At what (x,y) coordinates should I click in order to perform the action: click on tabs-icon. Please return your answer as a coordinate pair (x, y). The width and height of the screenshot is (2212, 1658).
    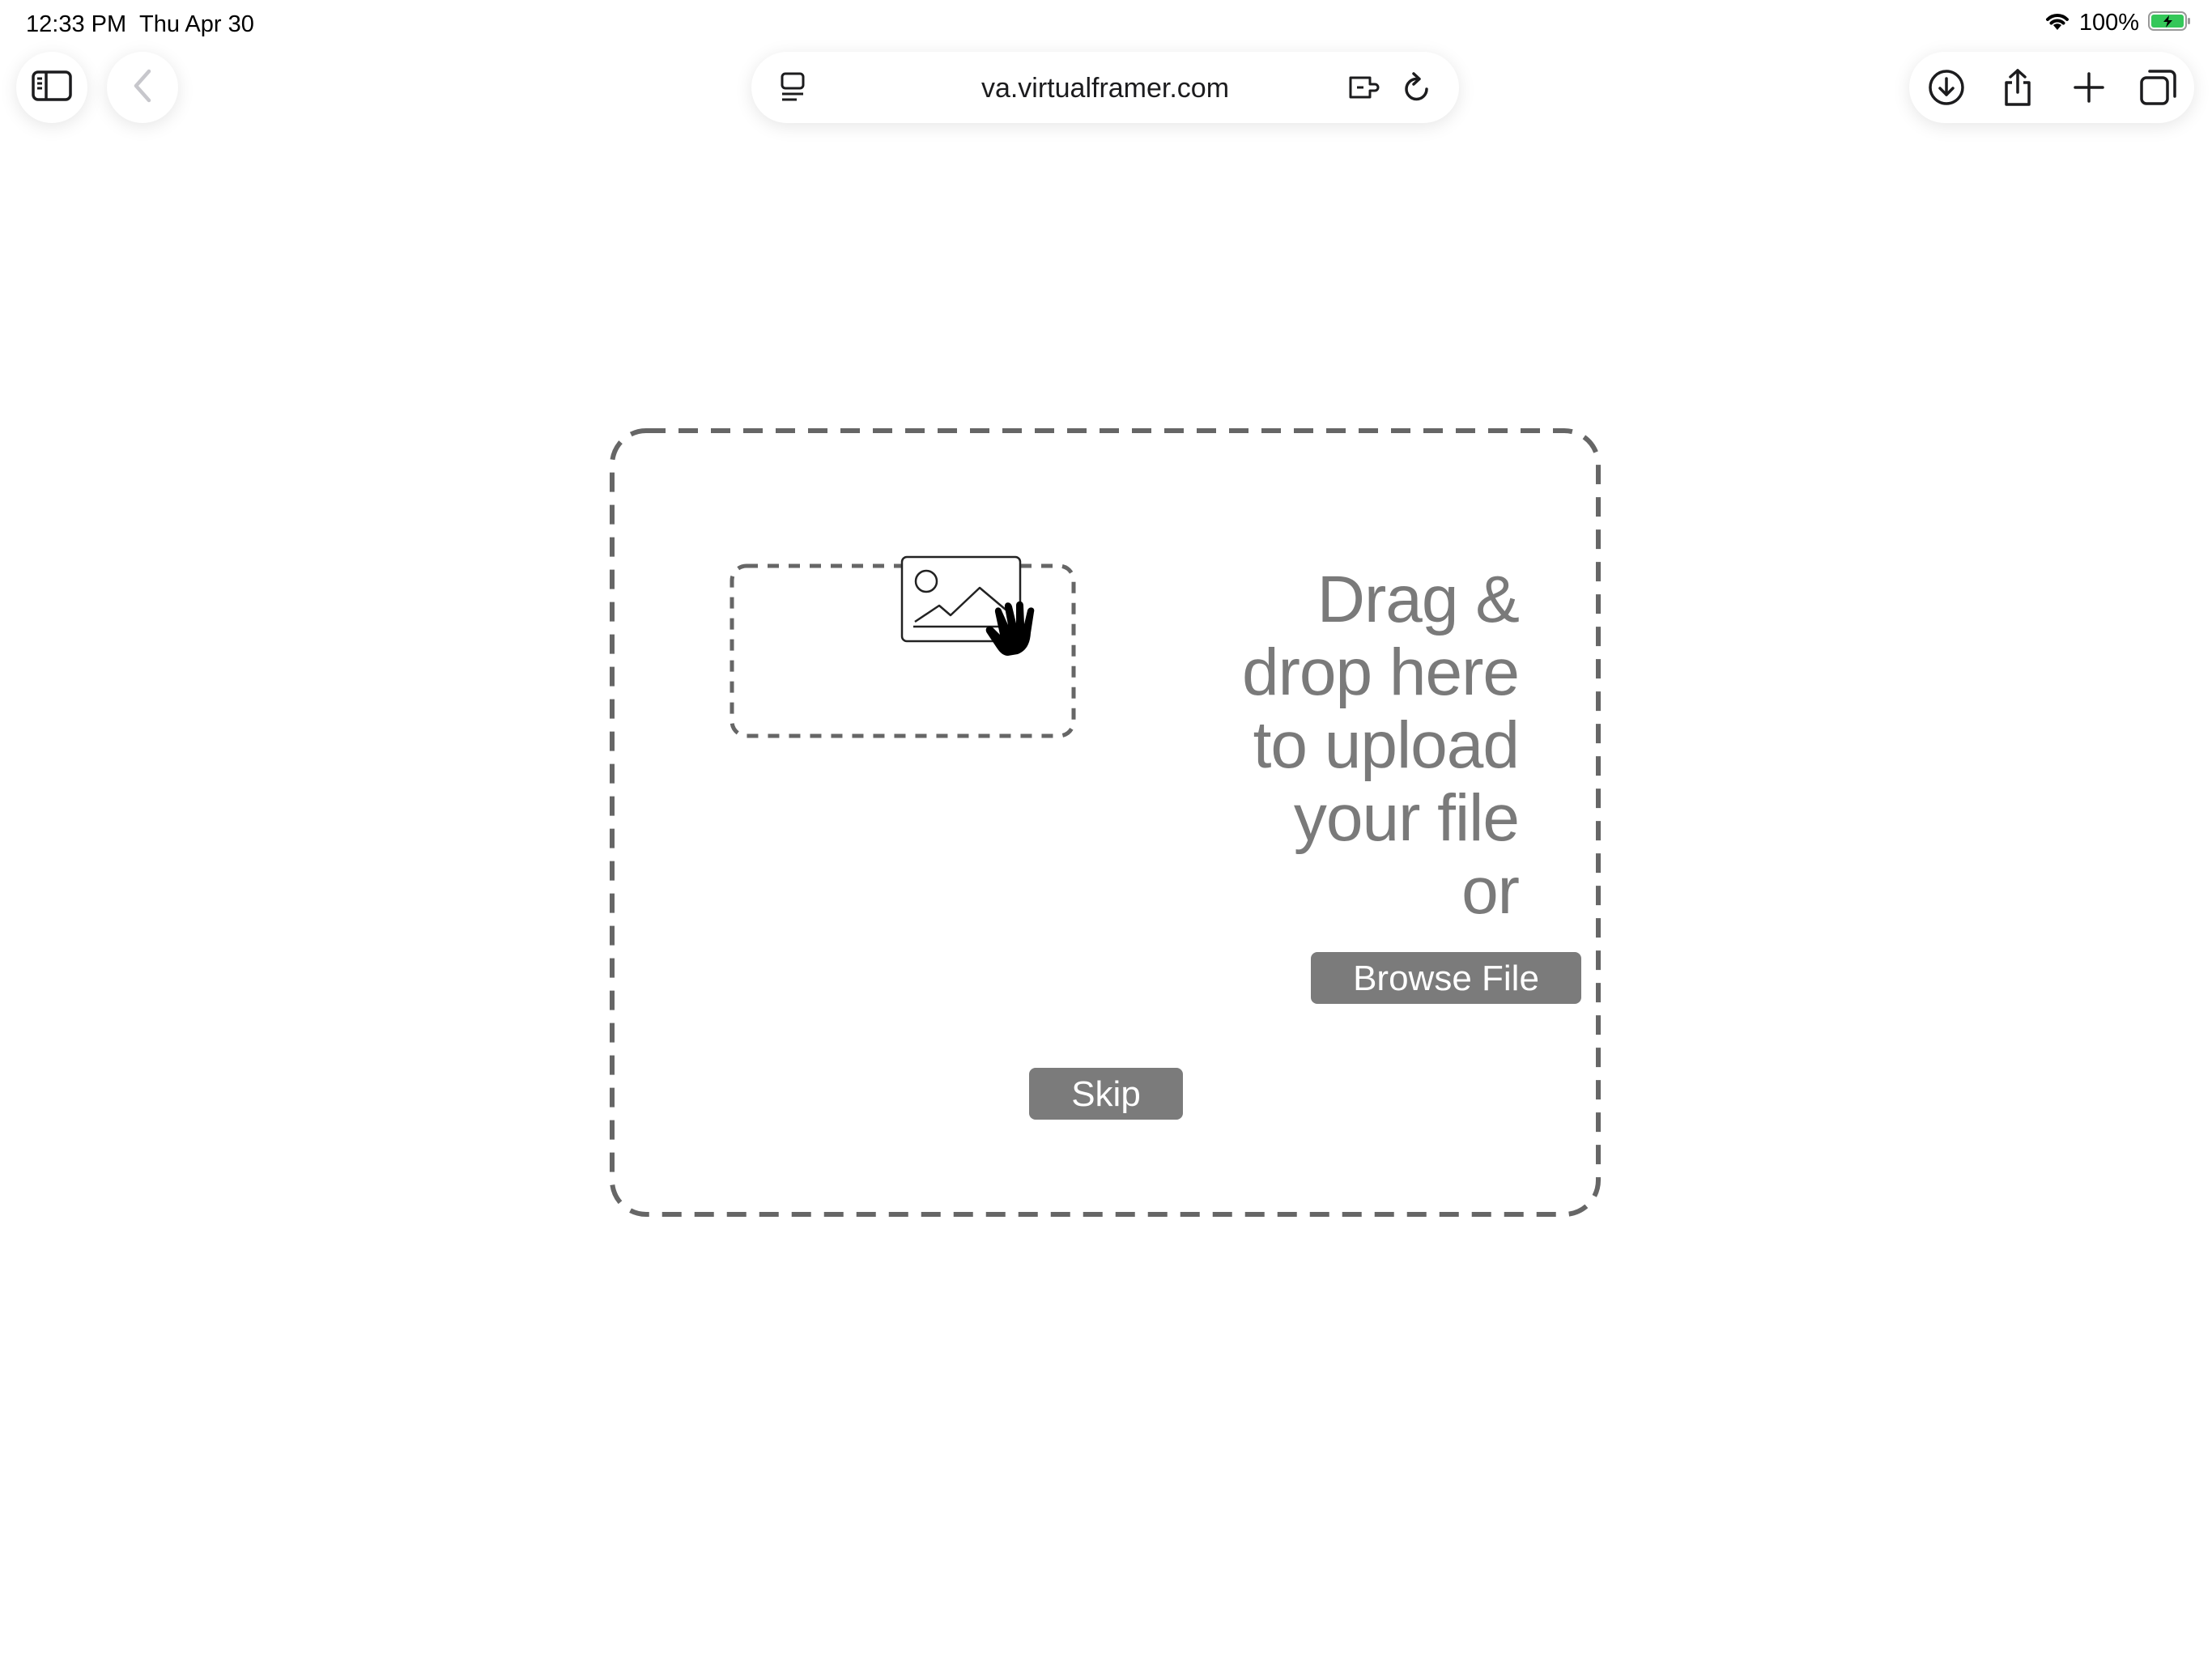
    Looking at the image, I should click on (2159, 87).